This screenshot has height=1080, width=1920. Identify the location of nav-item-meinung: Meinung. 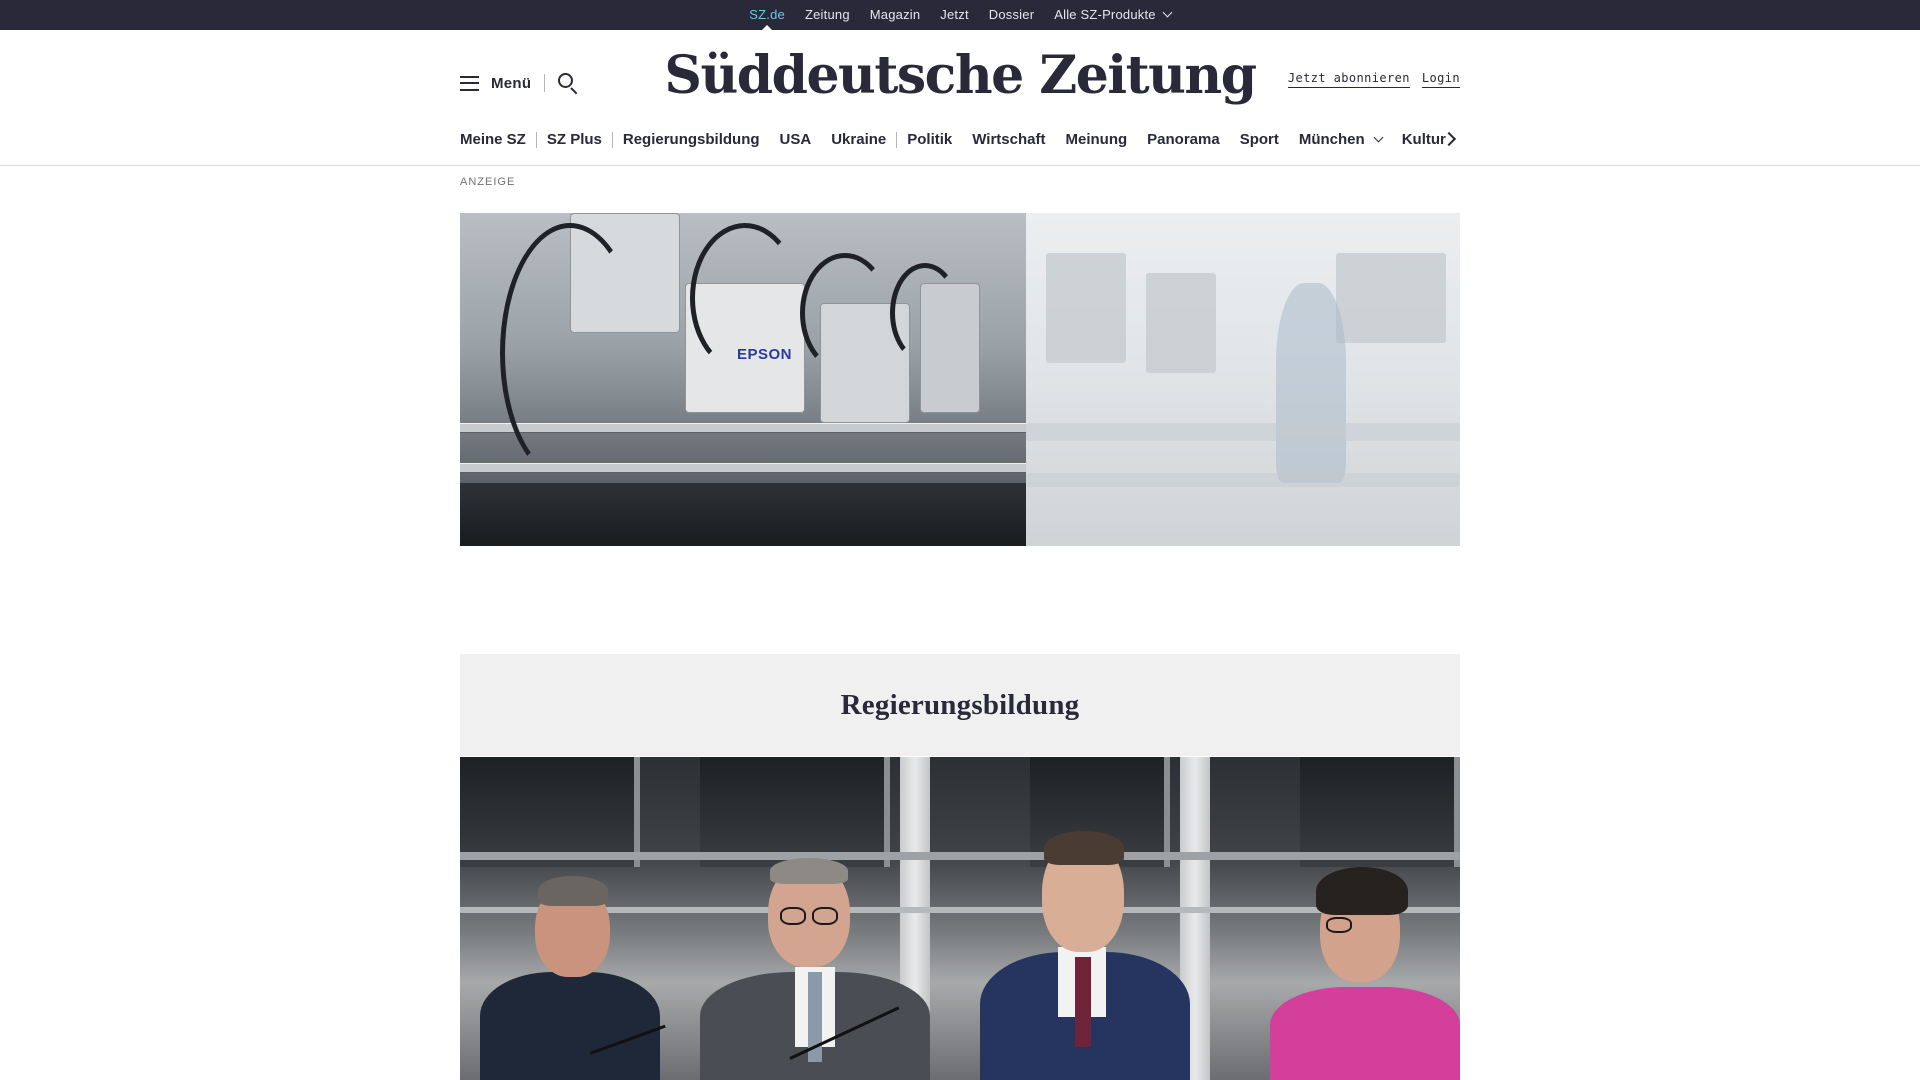
(1096, 140).